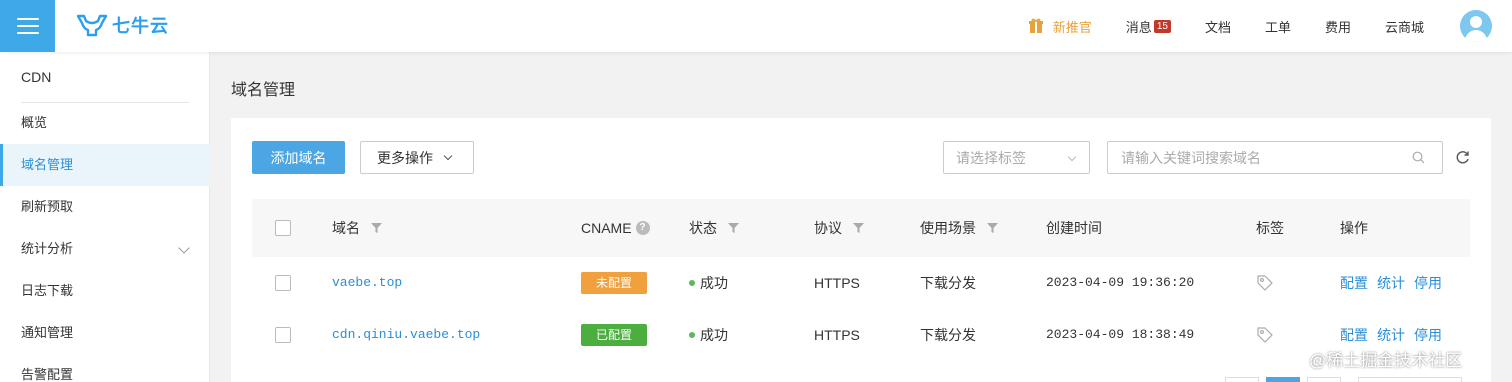 This screenshot has height=382, width=1512. Describe the element at coordinates (1120, 282) in the screenshot. I see `created-time-cell: 2023-04-09 19:36:20` at that location.